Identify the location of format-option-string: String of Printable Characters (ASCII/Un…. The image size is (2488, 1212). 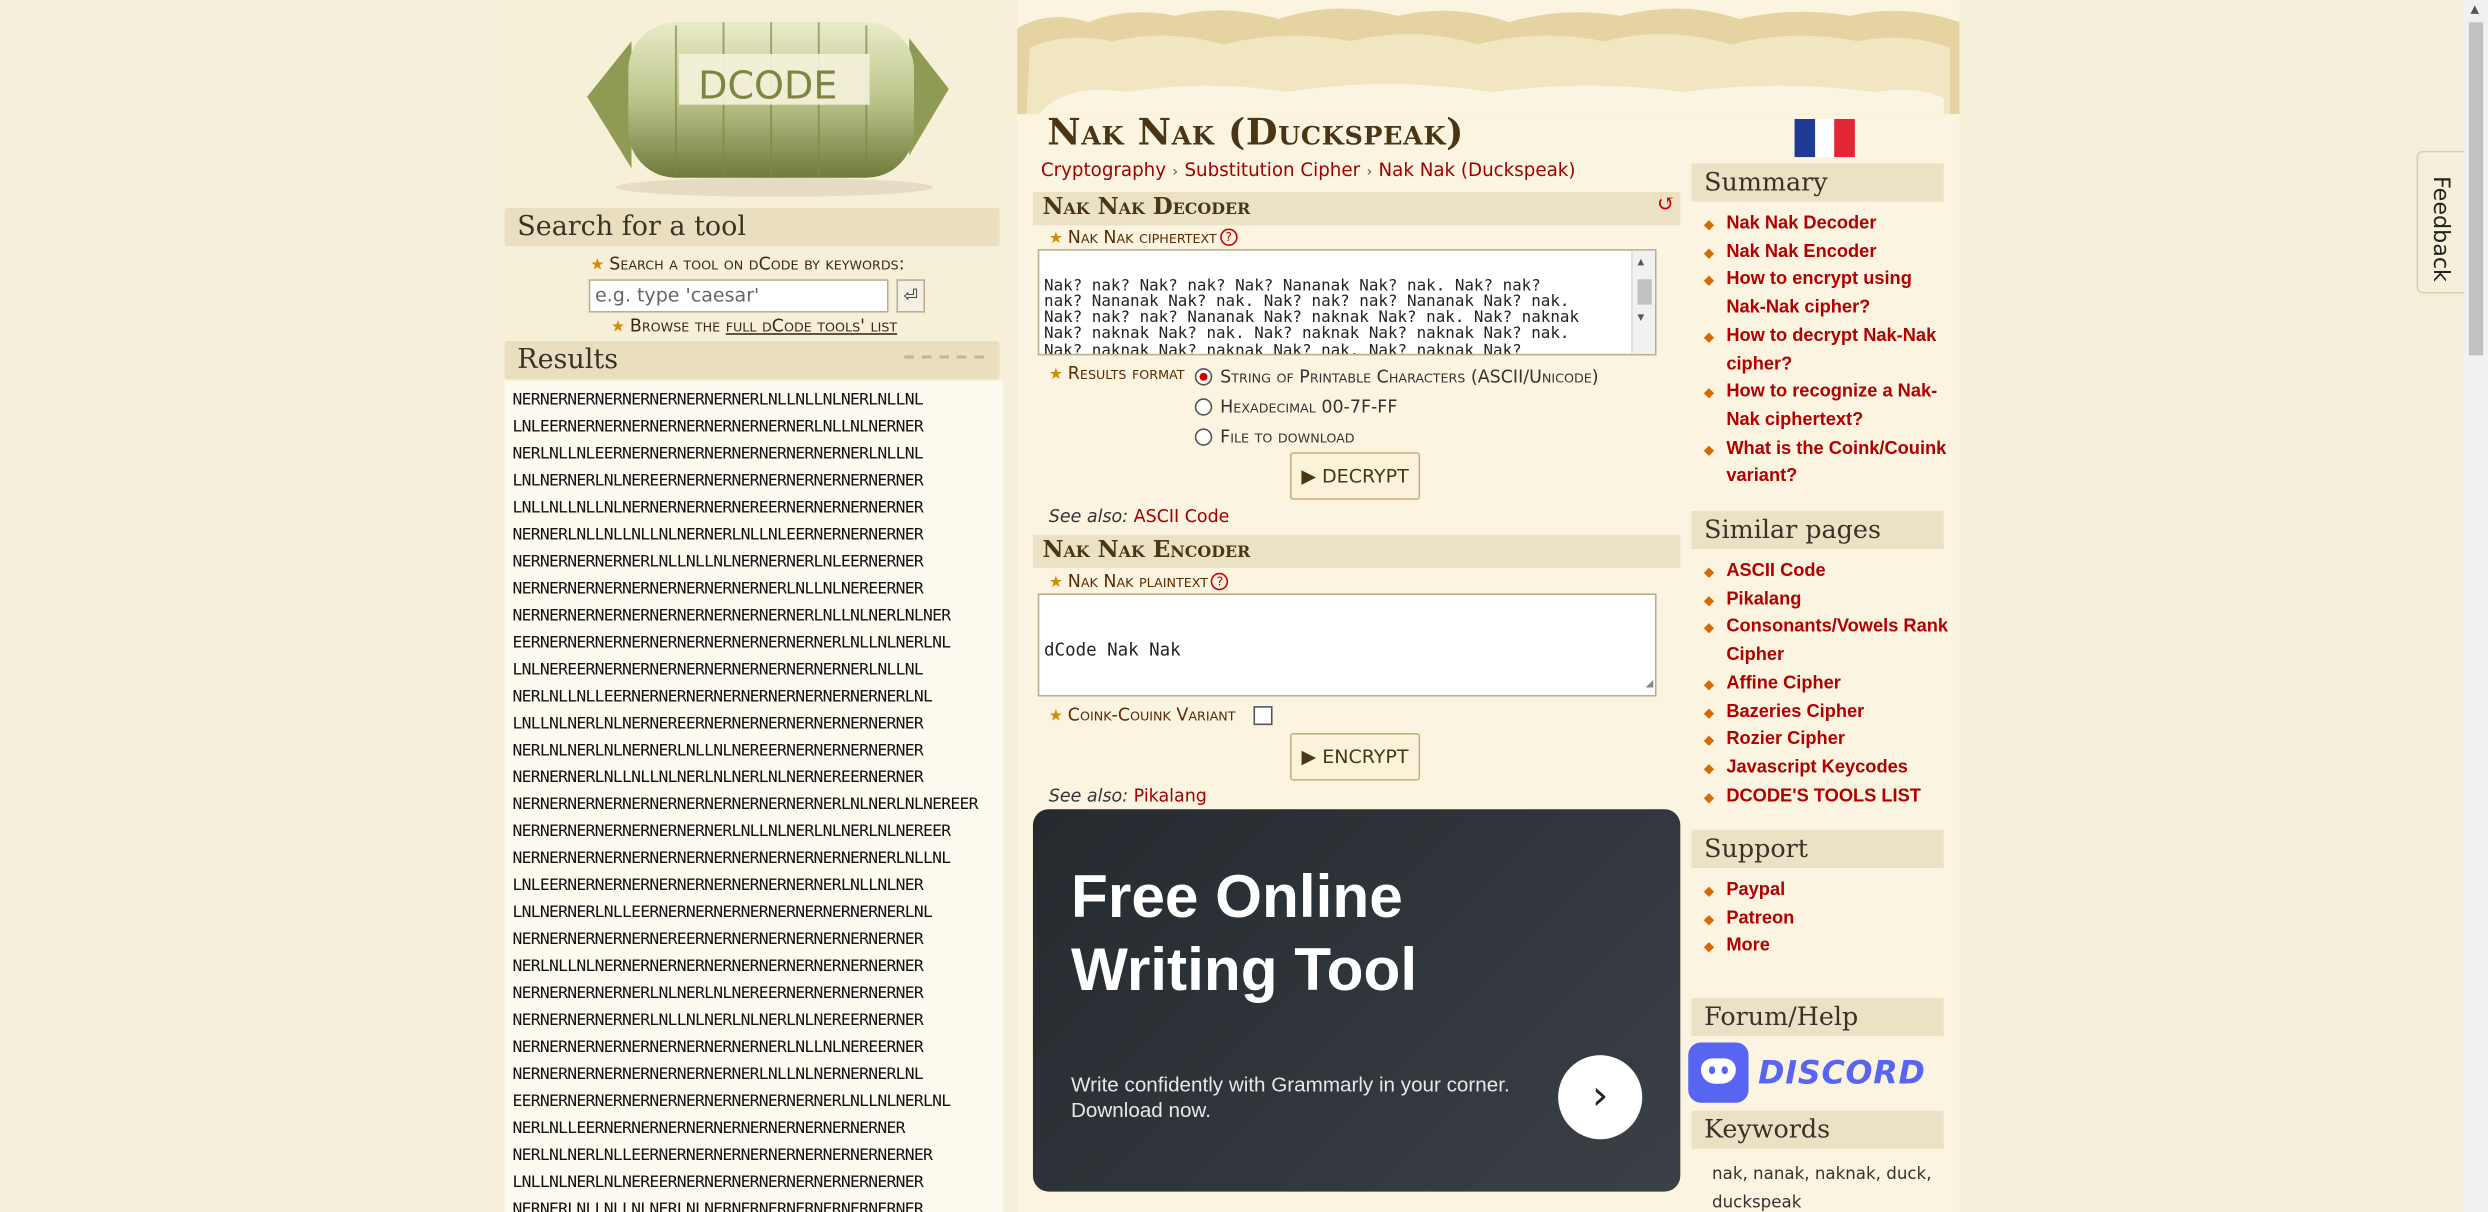
(1396, 377).